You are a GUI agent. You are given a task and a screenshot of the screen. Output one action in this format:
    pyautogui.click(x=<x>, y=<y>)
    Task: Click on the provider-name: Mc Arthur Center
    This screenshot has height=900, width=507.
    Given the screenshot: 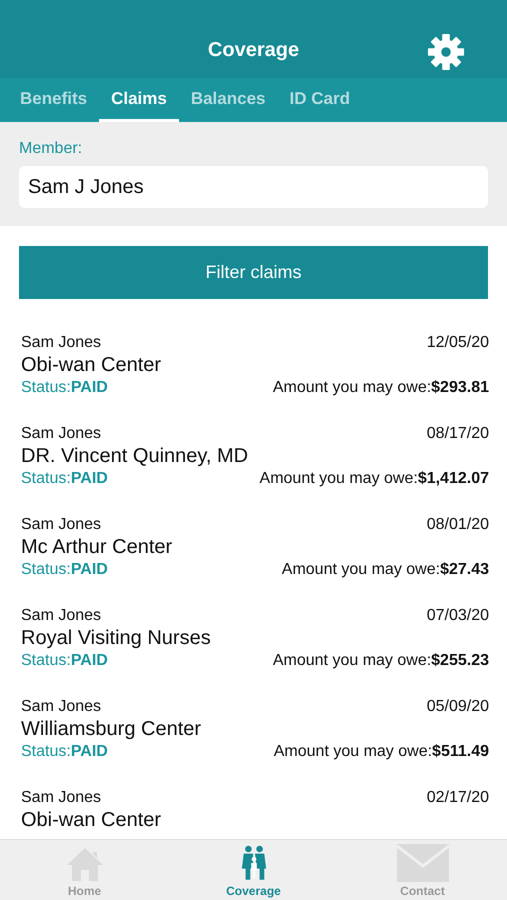 What is the action you would take?
    pyautogui.click(x=96, y=547)
    